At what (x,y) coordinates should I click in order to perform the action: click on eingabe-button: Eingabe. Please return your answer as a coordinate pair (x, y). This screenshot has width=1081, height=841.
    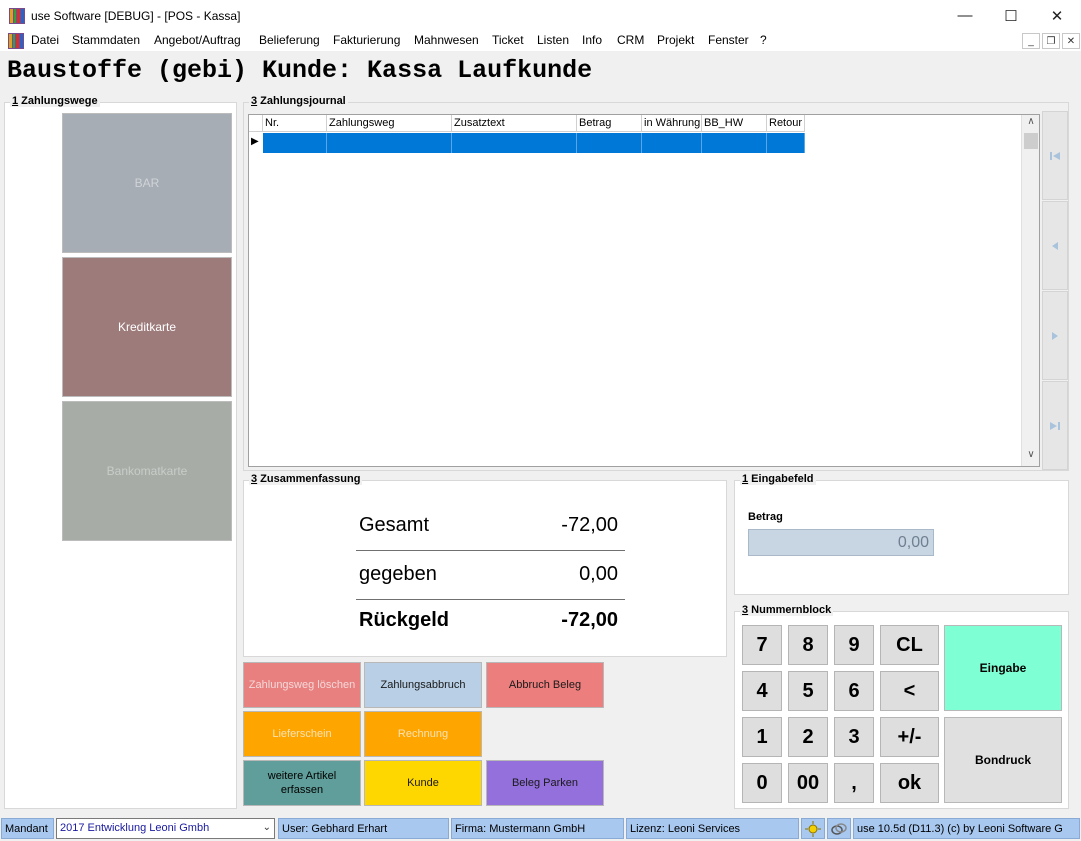
    Looking at the image, I should click on (1003, 668).